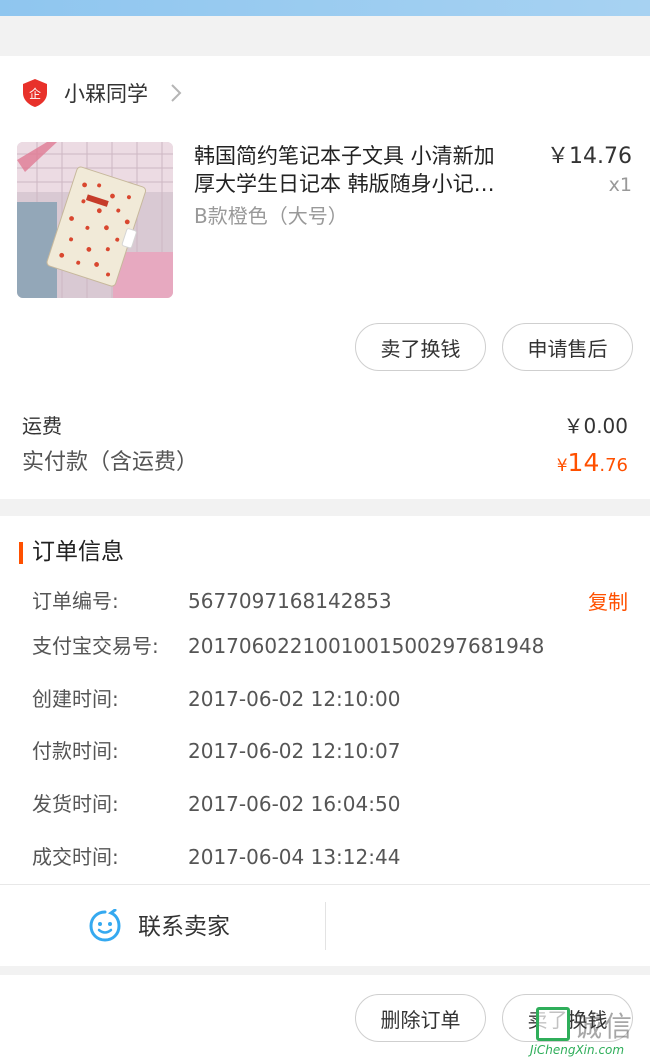 Image resolution: width=650 pixels, height=1060 pixels. What do you see at coordinates (553, 1024) in the screenshot?
I see `watermark-logo-icon` at bounding box center [553, 1024].